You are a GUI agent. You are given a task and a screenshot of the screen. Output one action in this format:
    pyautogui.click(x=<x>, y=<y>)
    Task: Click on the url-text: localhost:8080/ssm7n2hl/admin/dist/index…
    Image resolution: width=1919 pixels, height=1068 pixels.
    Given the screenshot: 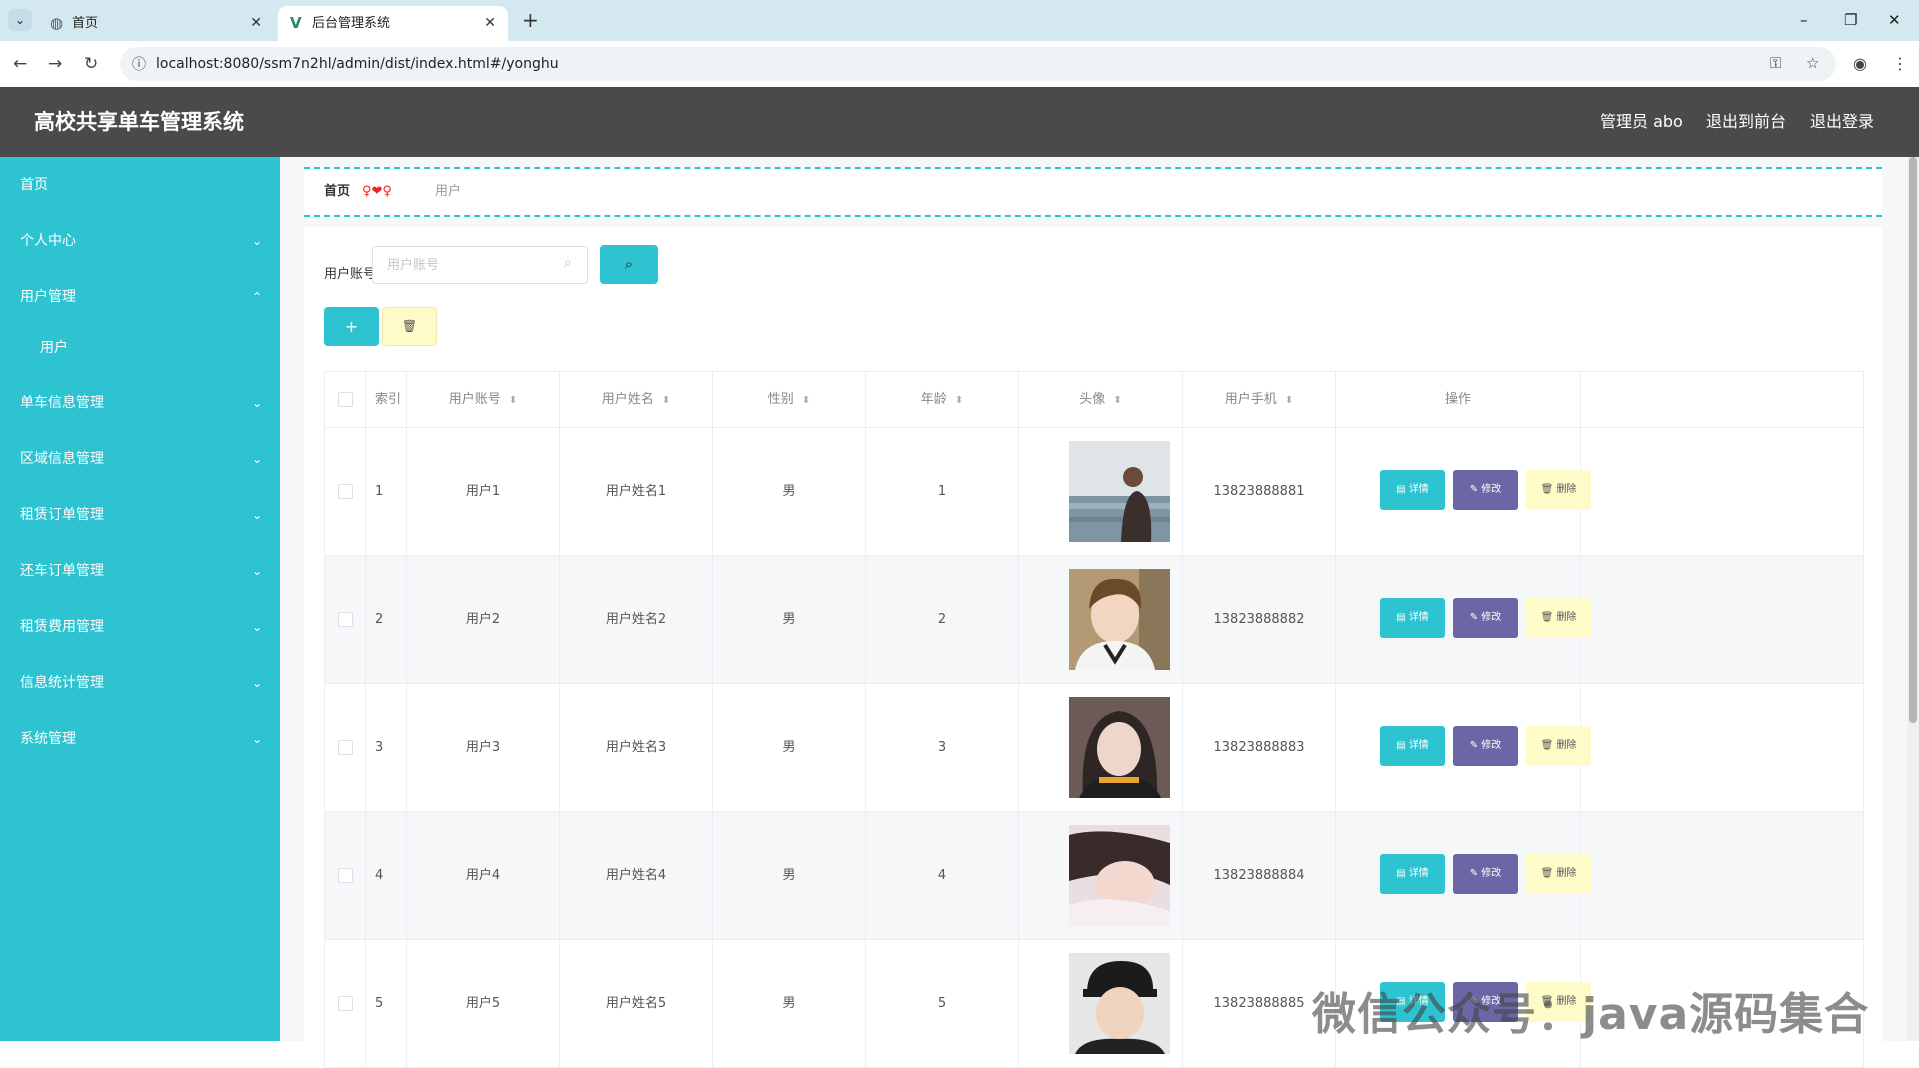 What is the action you would take?
    pyautogui.click(x=357, y=64)
    